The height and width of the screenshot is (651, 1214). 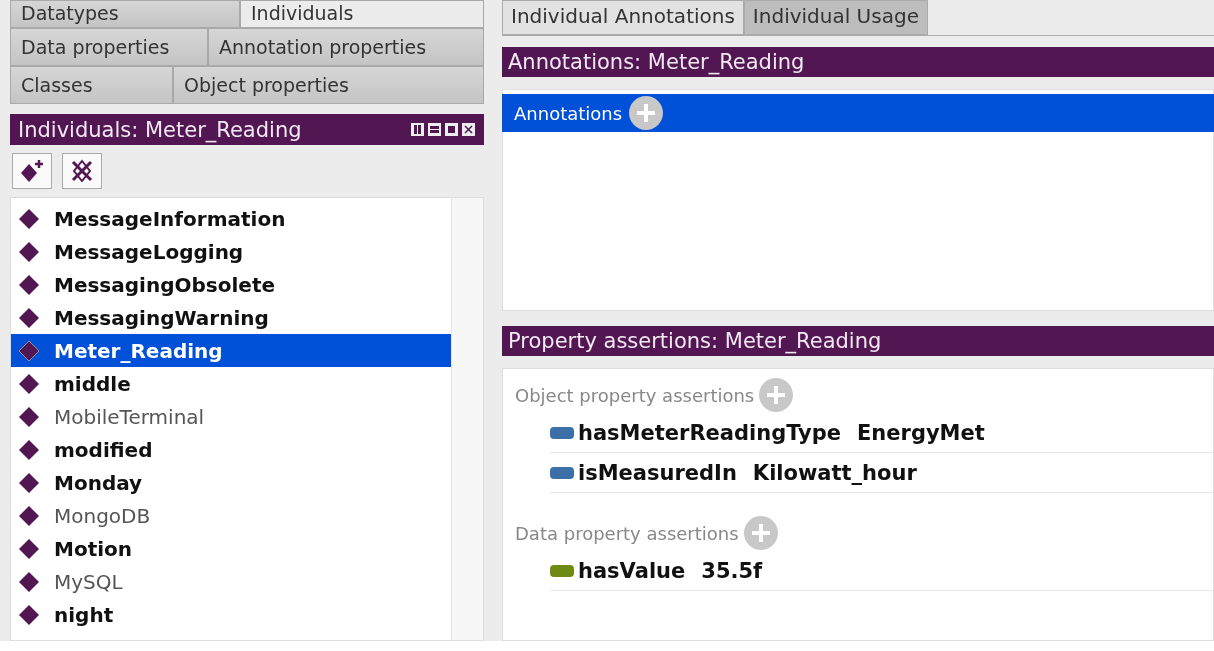 I want to click on crossed-diamond-icon, so click(x=82, y=171).